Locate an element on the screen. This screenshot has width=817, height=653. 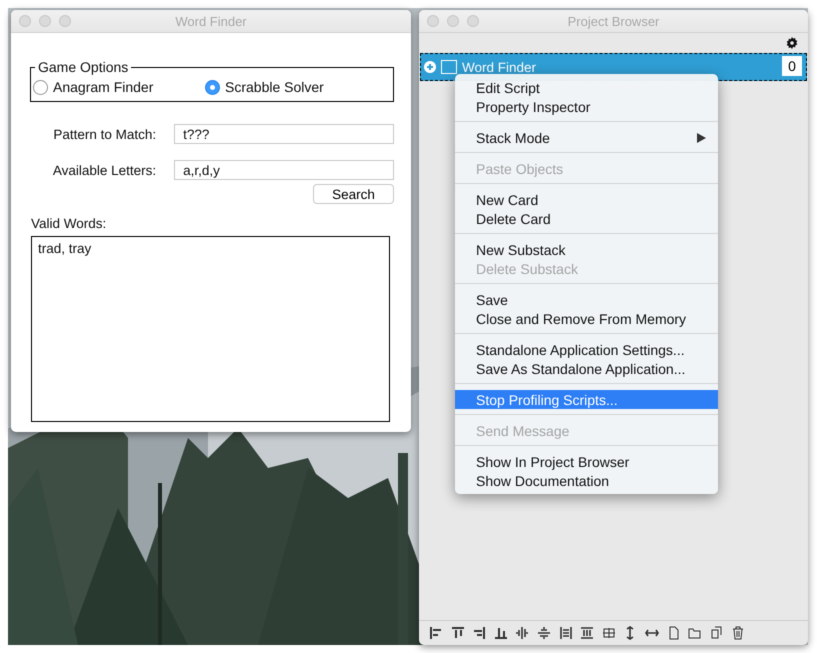
results-box: trad, tray is located at coordinates (210, 329).